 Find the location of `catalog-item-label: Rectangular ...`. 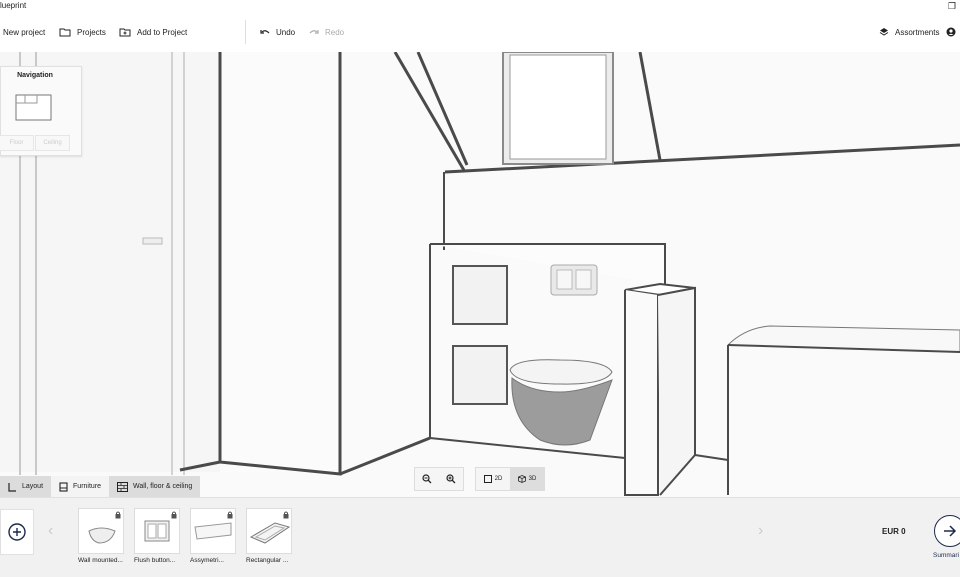

catalog-item-label: Rectangular ... is located at coordinates (267, 560).